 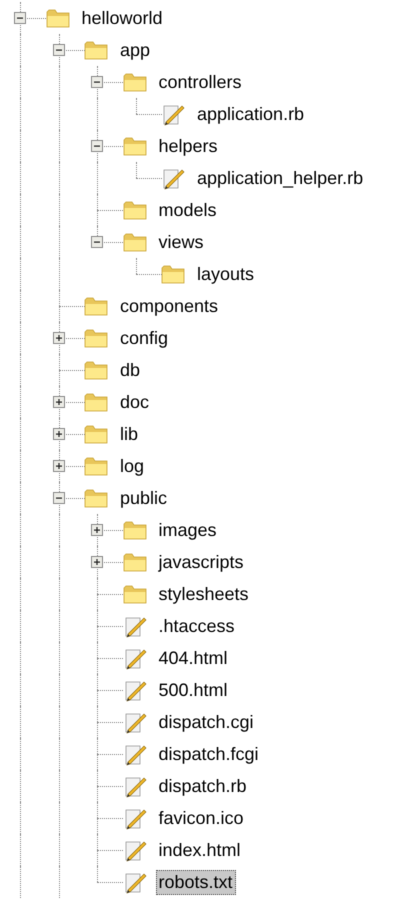 What do you see at coordinates (203, 786) in the screenshot?
I see `tree-item: dispatch.rb` at bounding box center [203, 786].